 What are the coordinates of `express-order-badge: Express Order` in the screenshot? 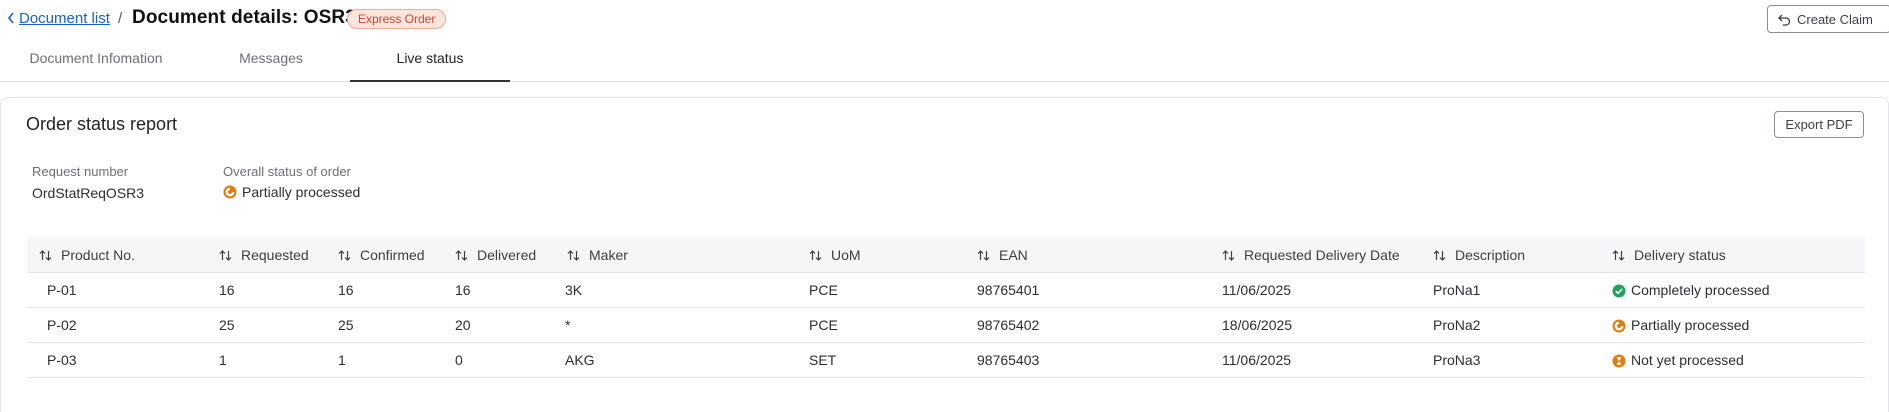 It's located at (397, 19).